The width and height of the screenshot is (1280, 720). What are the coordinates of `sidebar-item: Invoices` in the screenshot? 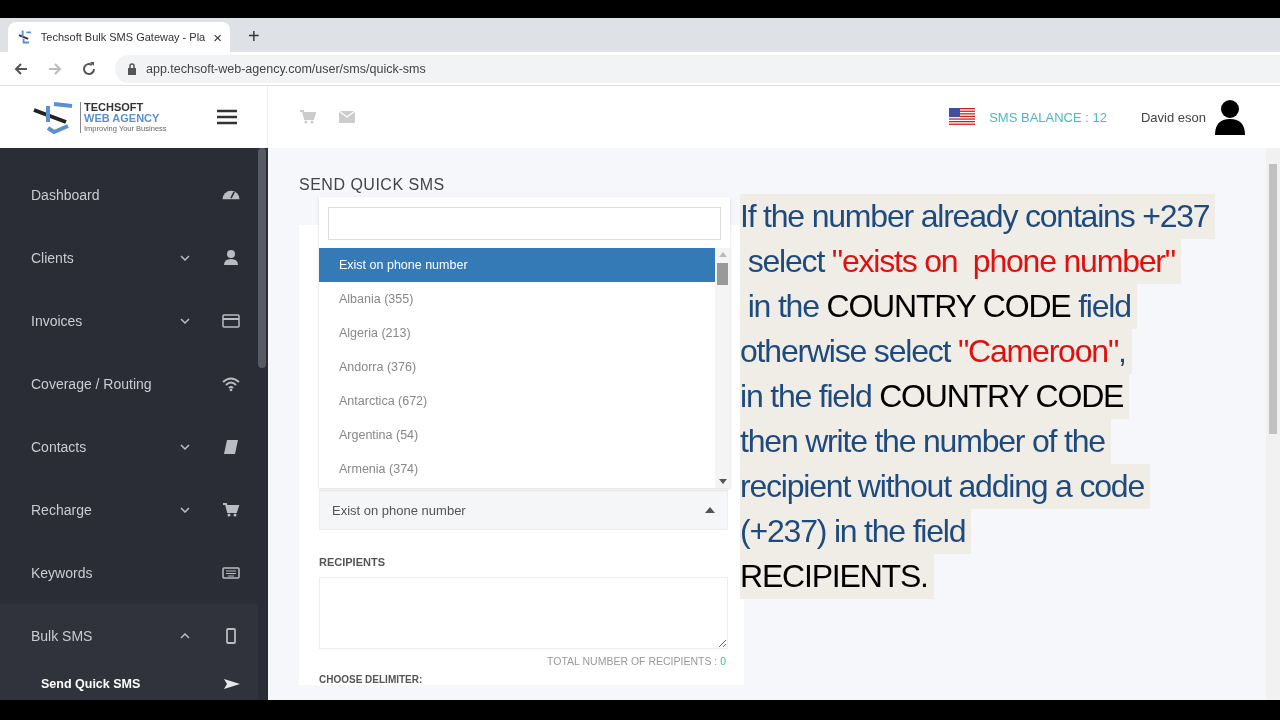 It's located at (129, 320).